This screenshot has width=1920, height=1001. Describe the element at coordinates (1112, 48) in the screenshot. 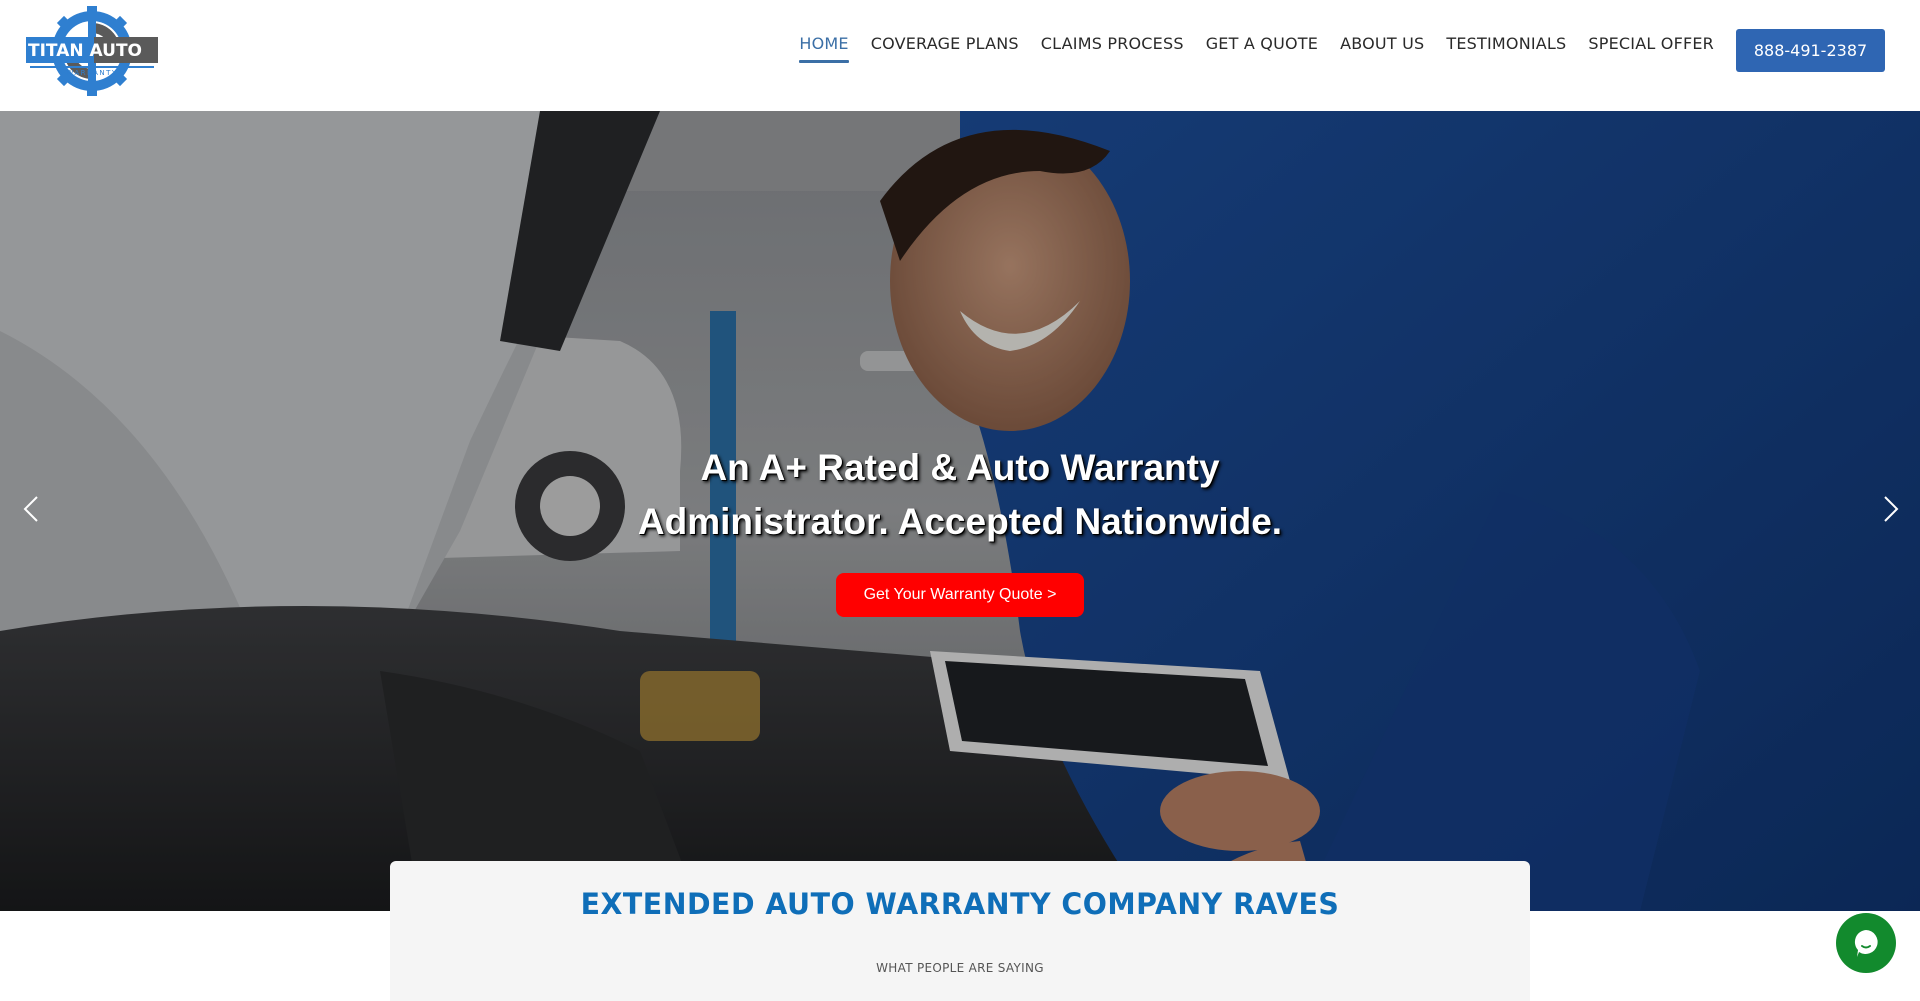

I see `nav-item-claims-process: CLAIMS PROCESS` at that location.